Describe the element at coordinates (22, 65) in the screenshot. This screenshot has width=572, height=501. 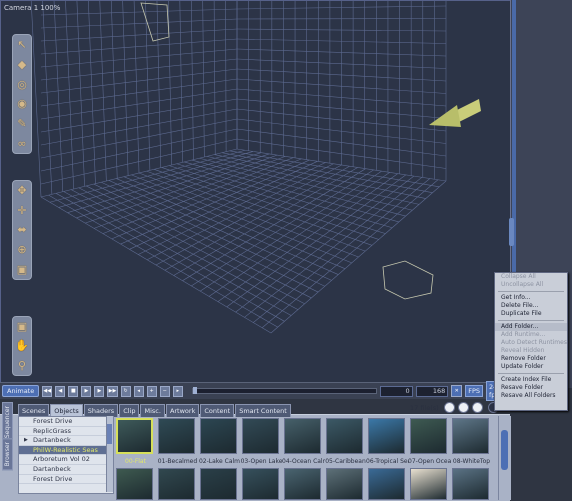
I see `cone-icon: ◆` at that location.